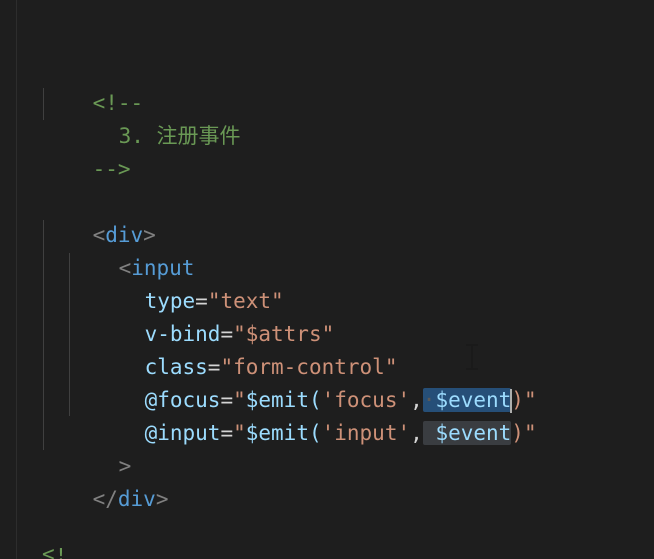  Describe the element at coordinates (189, 282) in the screenshot. I see `code-line-attr-type: type="text"` at that location.